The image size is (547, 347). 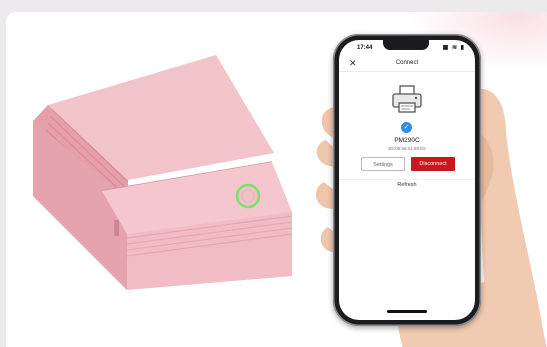 I want to click on status-time: 17:44, so click(x=365, y=48).